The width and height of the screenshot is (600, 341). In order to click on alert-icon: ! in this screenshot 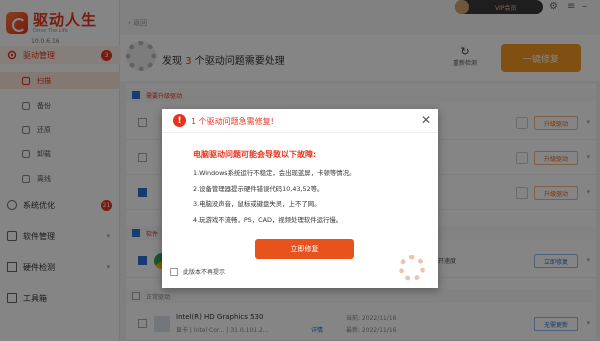, I will do `click(179, 120)`.